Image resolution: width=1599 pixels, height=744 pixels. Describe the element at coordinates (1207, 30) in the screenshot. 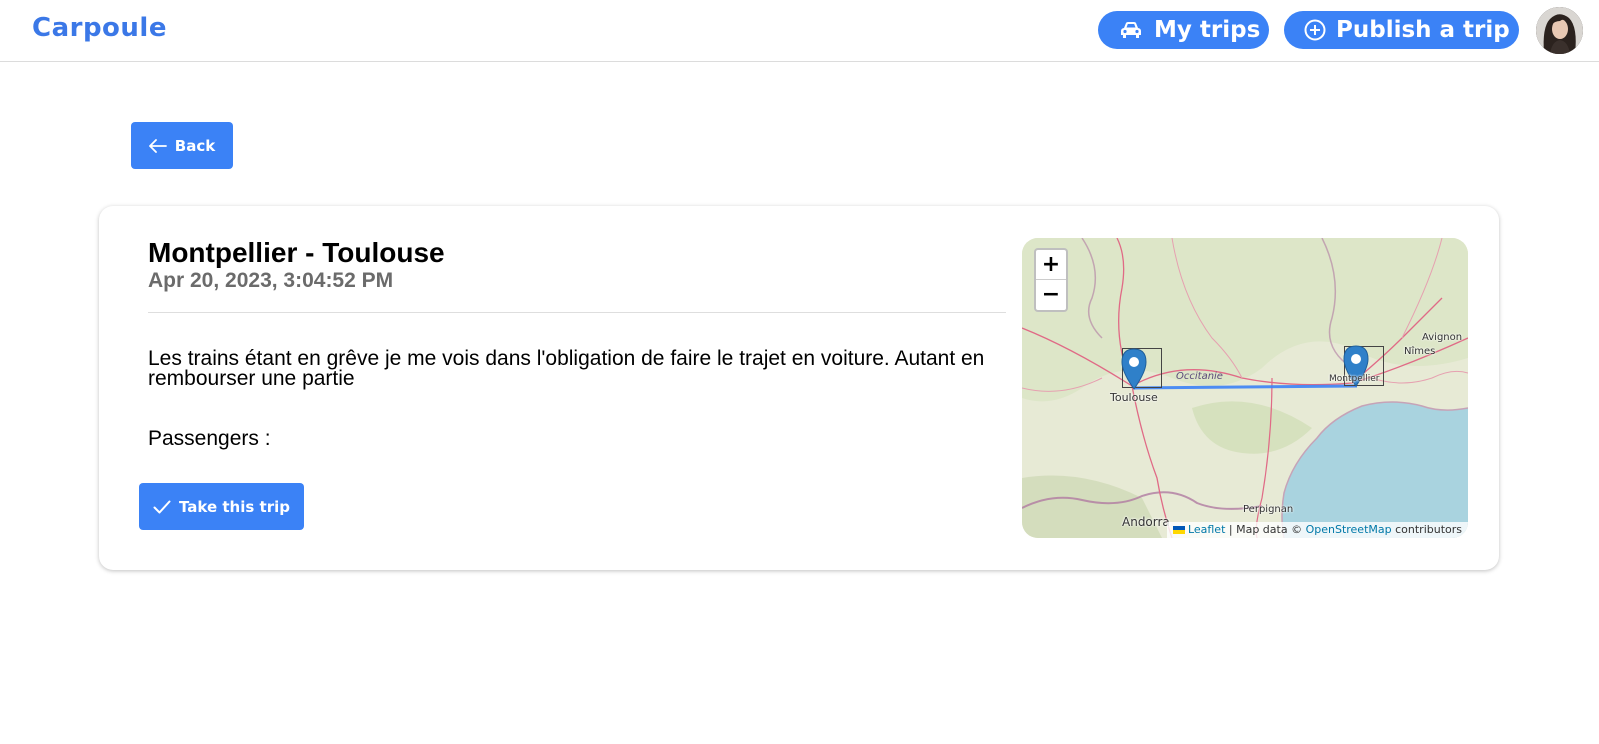

I see `my-trips-label: My trips` at that location.